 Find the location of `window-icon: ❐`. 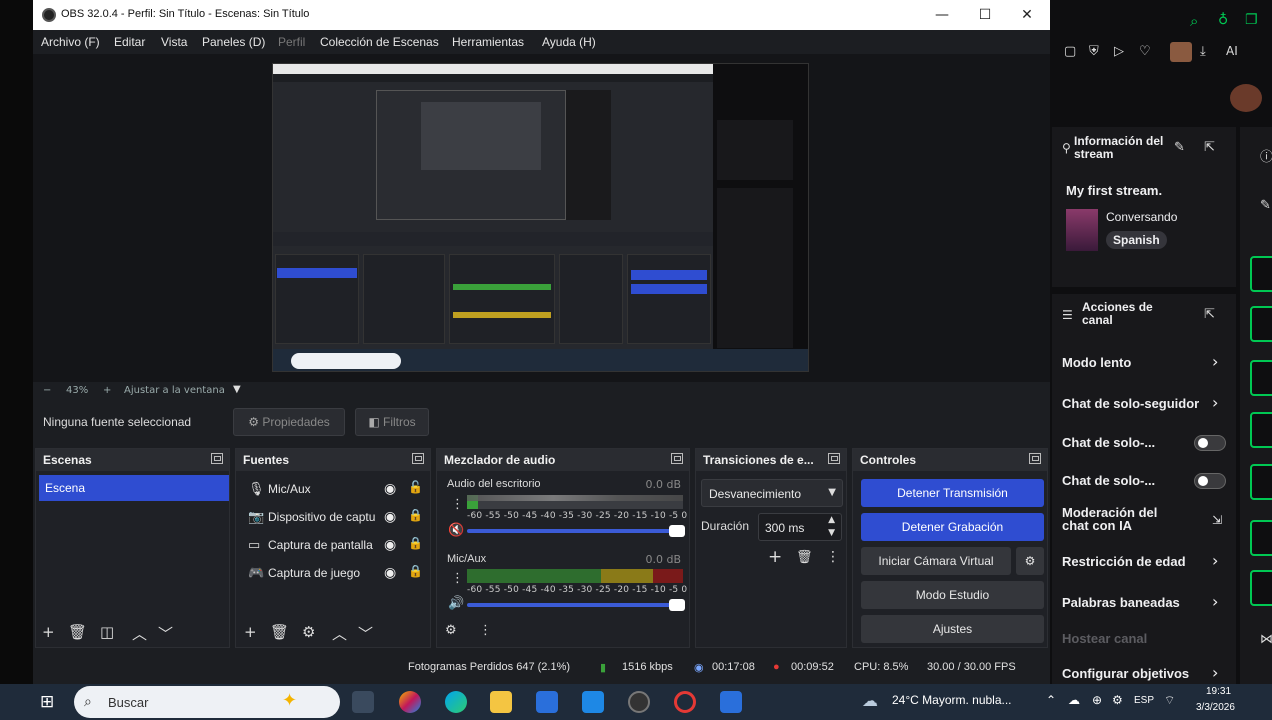

window-icon: ❐ is located at coordinates (1251, 20).